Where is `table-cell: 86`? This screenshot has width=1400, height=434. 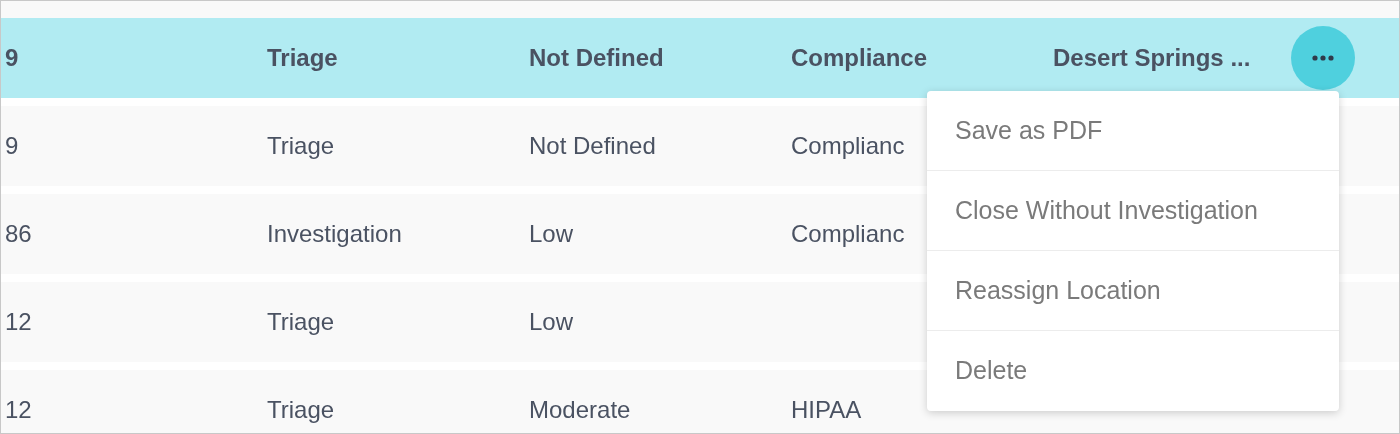 table-cell: 86 is located at coordinates (18, 233).